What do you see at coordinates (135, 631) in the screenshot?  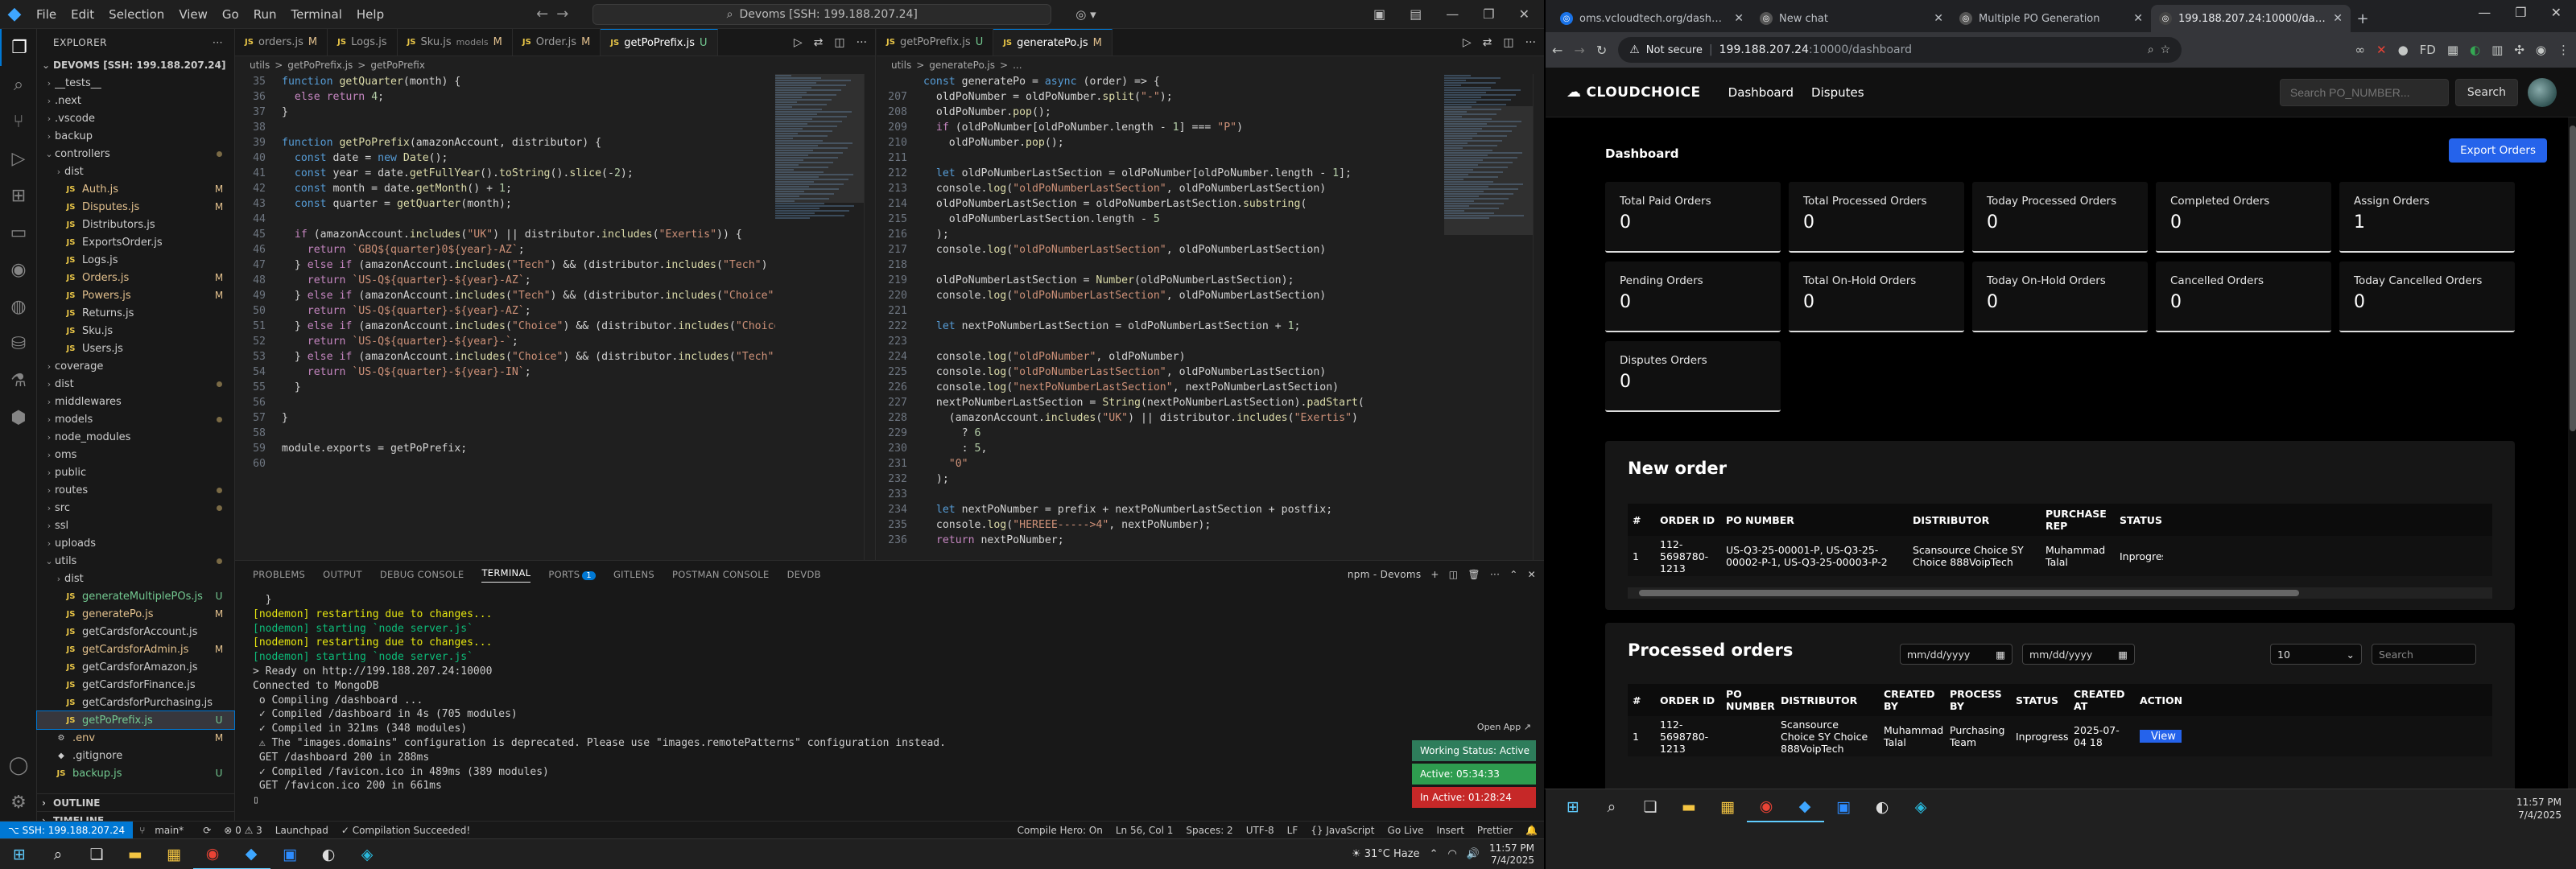 I see `file-item: JS getCardsforAccount.js` at bounding box center [135, 631].